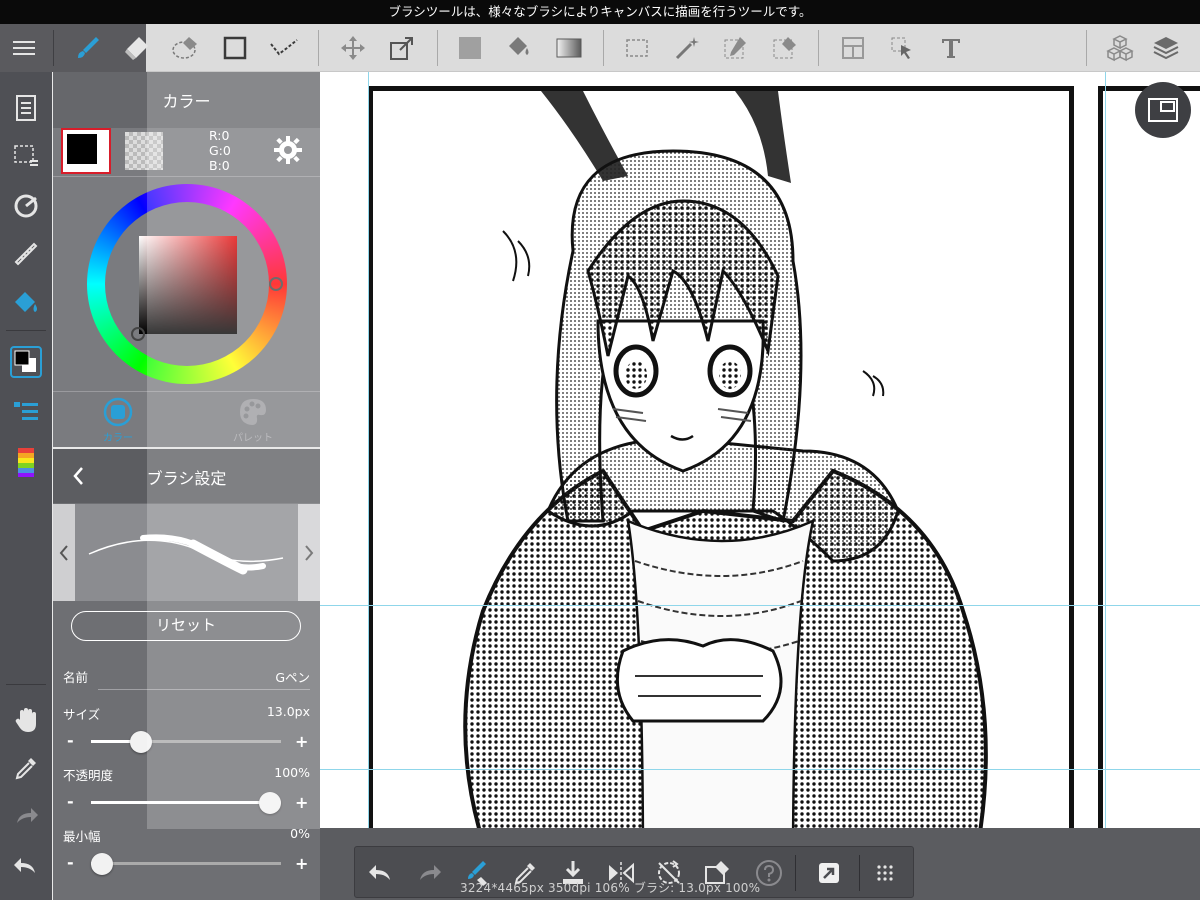  What do you see at coordinates (853, 48) in the screenshot?
I see `frame-divide-icon` at bounding box center [853, 48].